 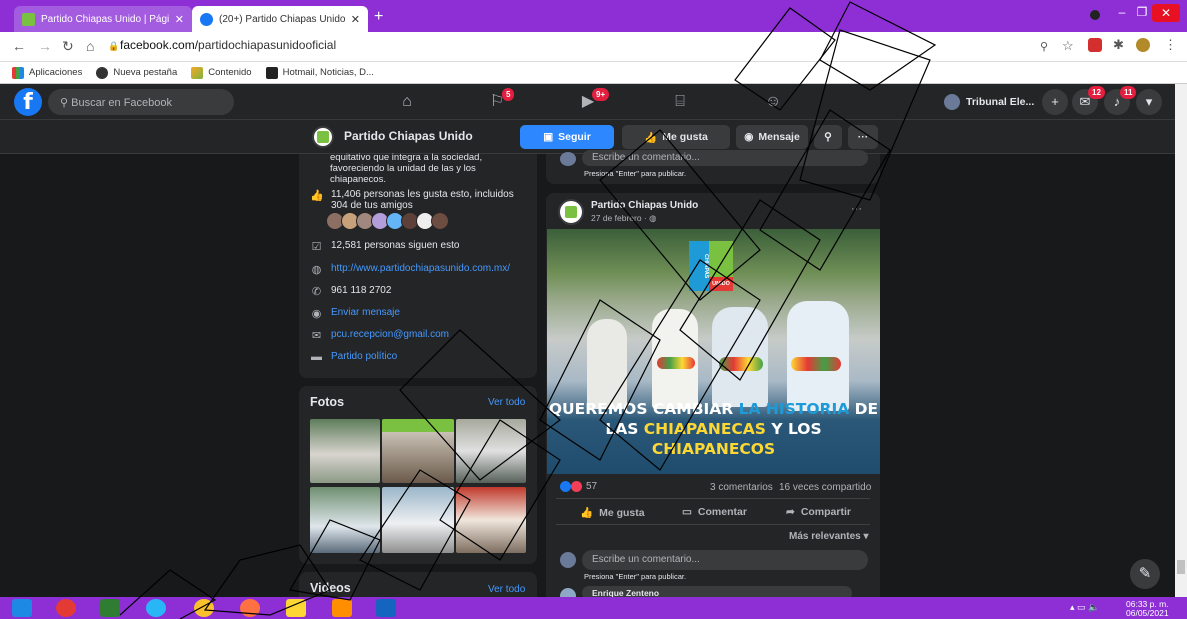 I want to click on app-icon, so click(x=110, y=608).